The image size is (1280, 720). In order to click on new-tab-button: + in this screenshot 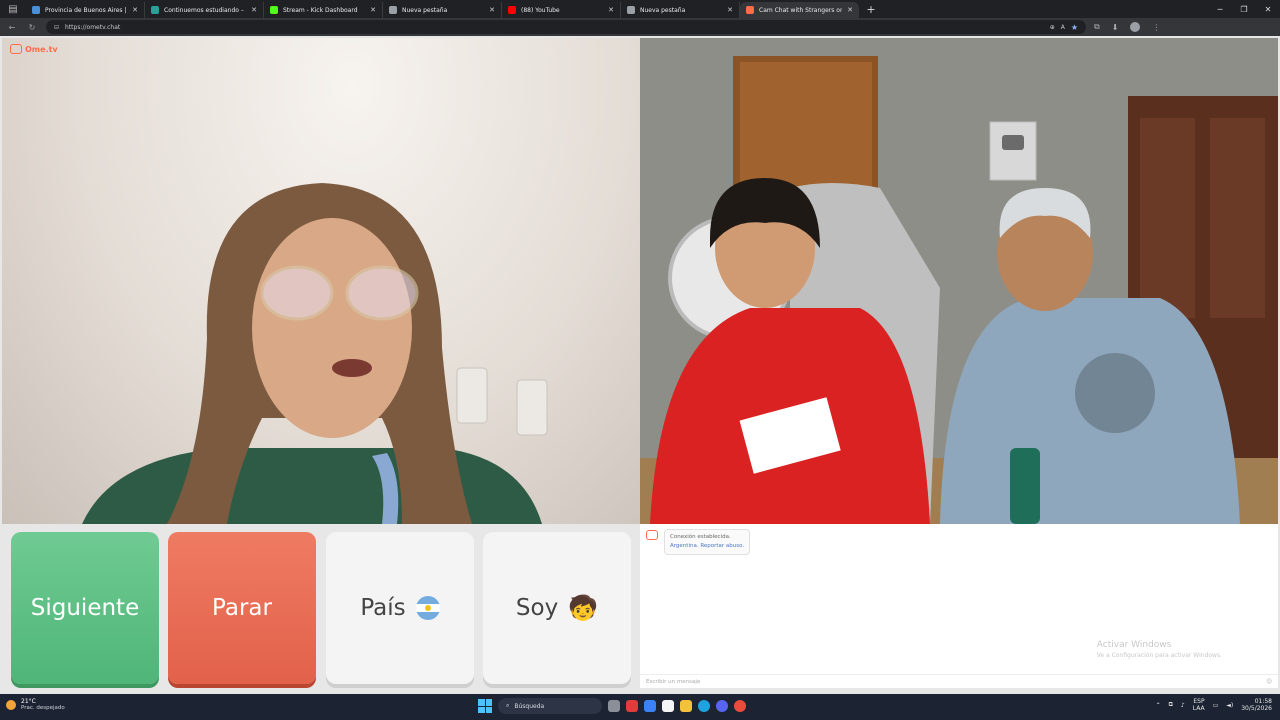, I will do `click(871, 9)`.